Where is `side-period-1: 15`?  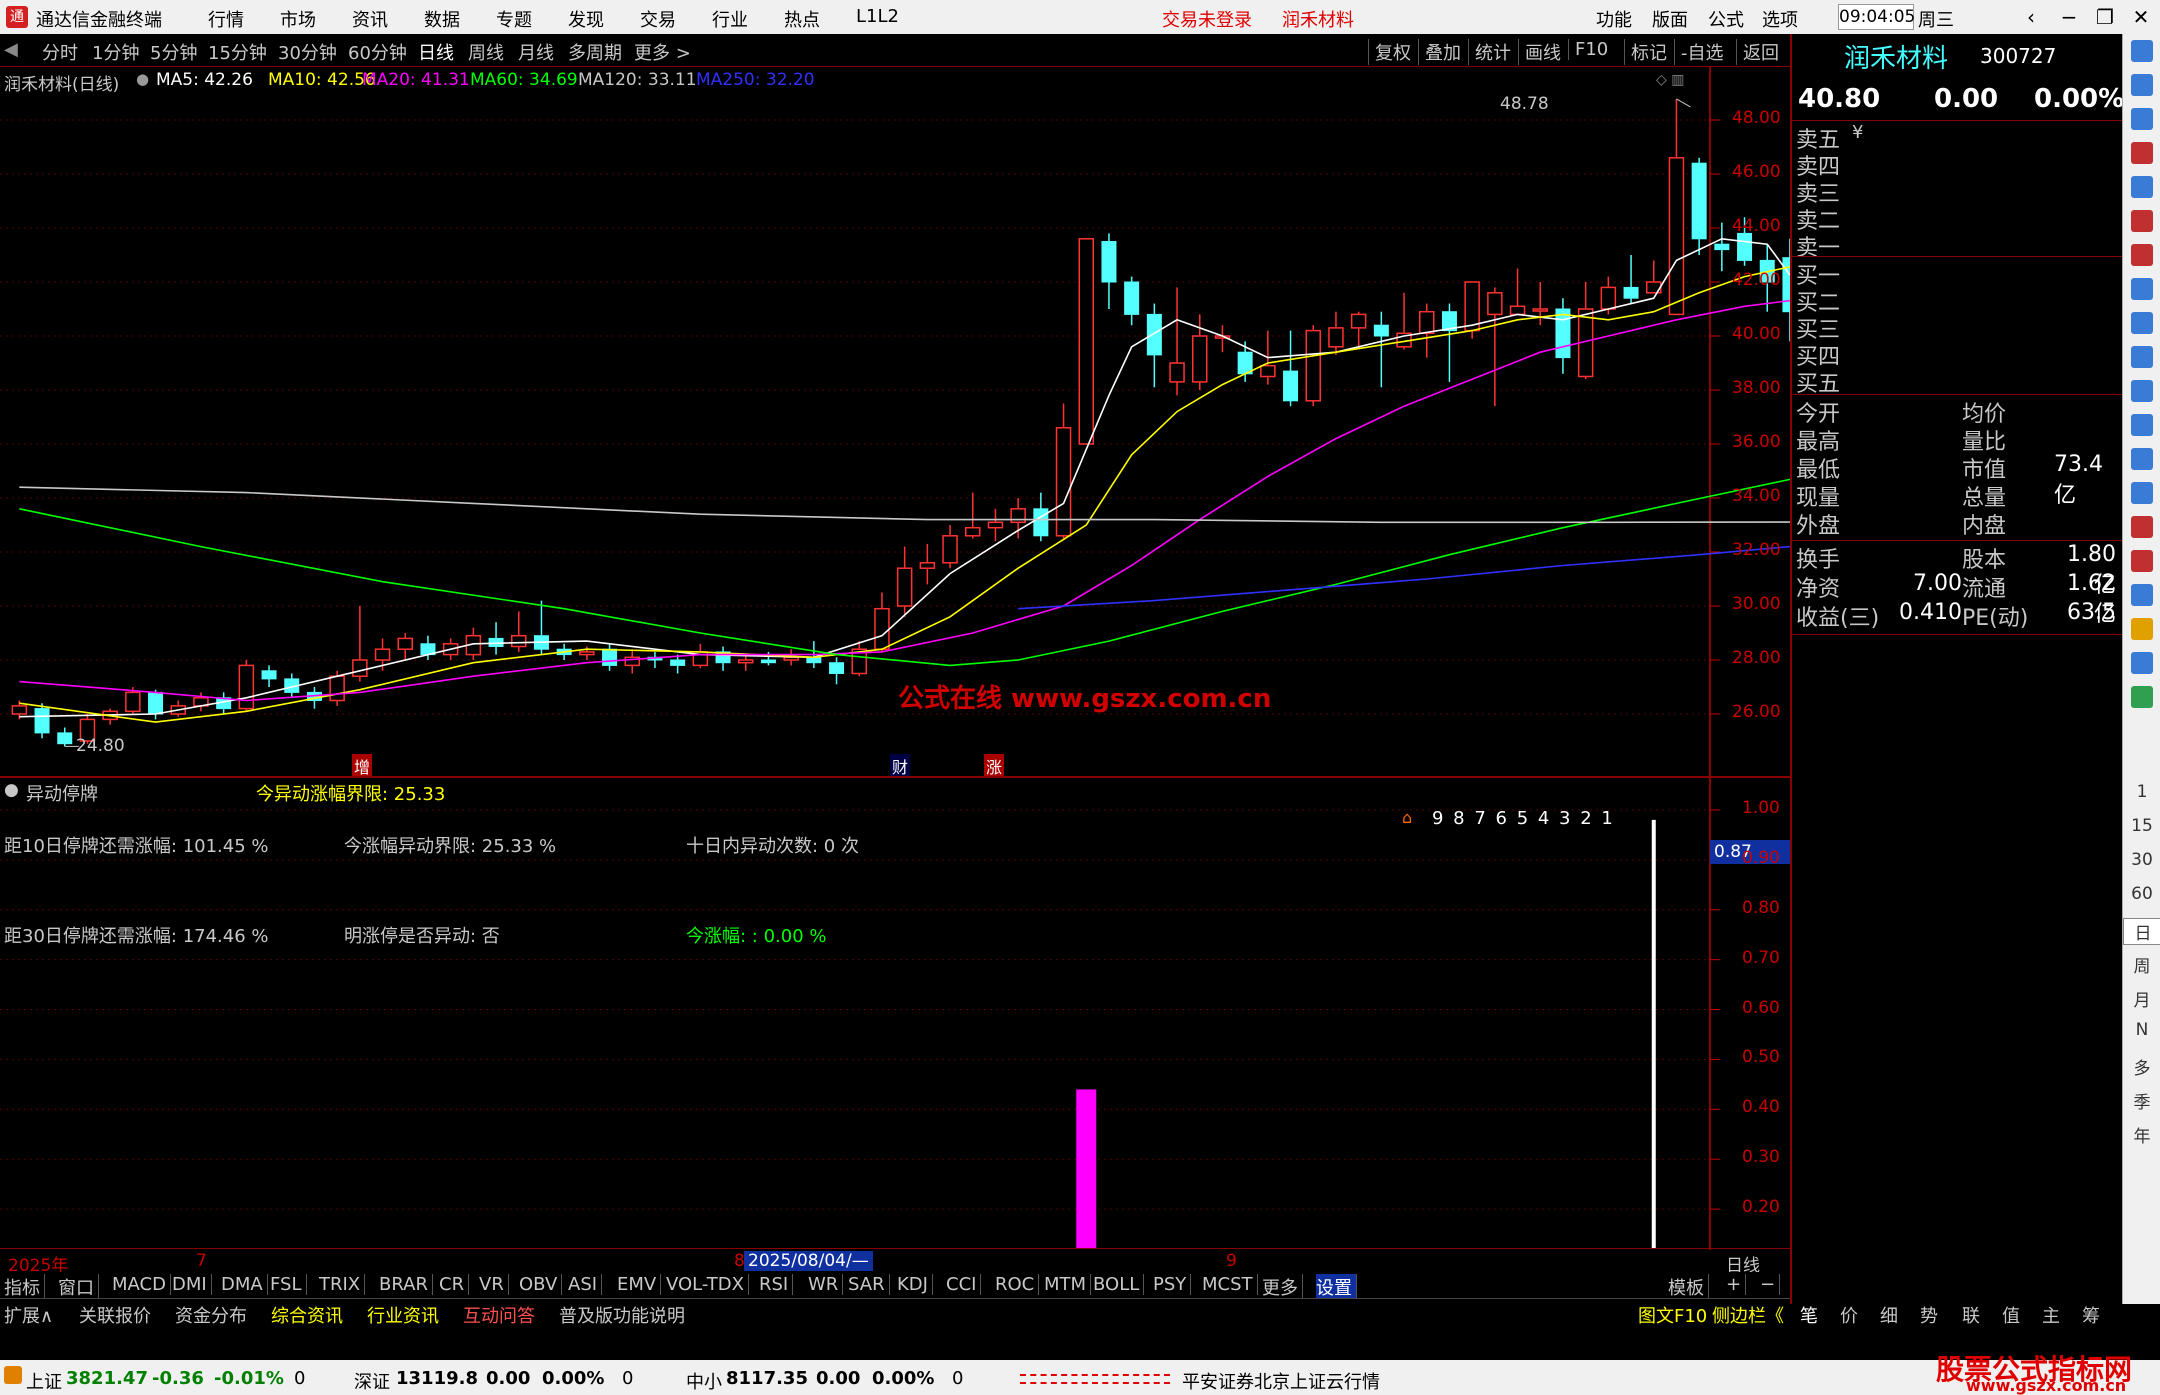 side-period-1: 15 is located at coordinates (2141, 826).